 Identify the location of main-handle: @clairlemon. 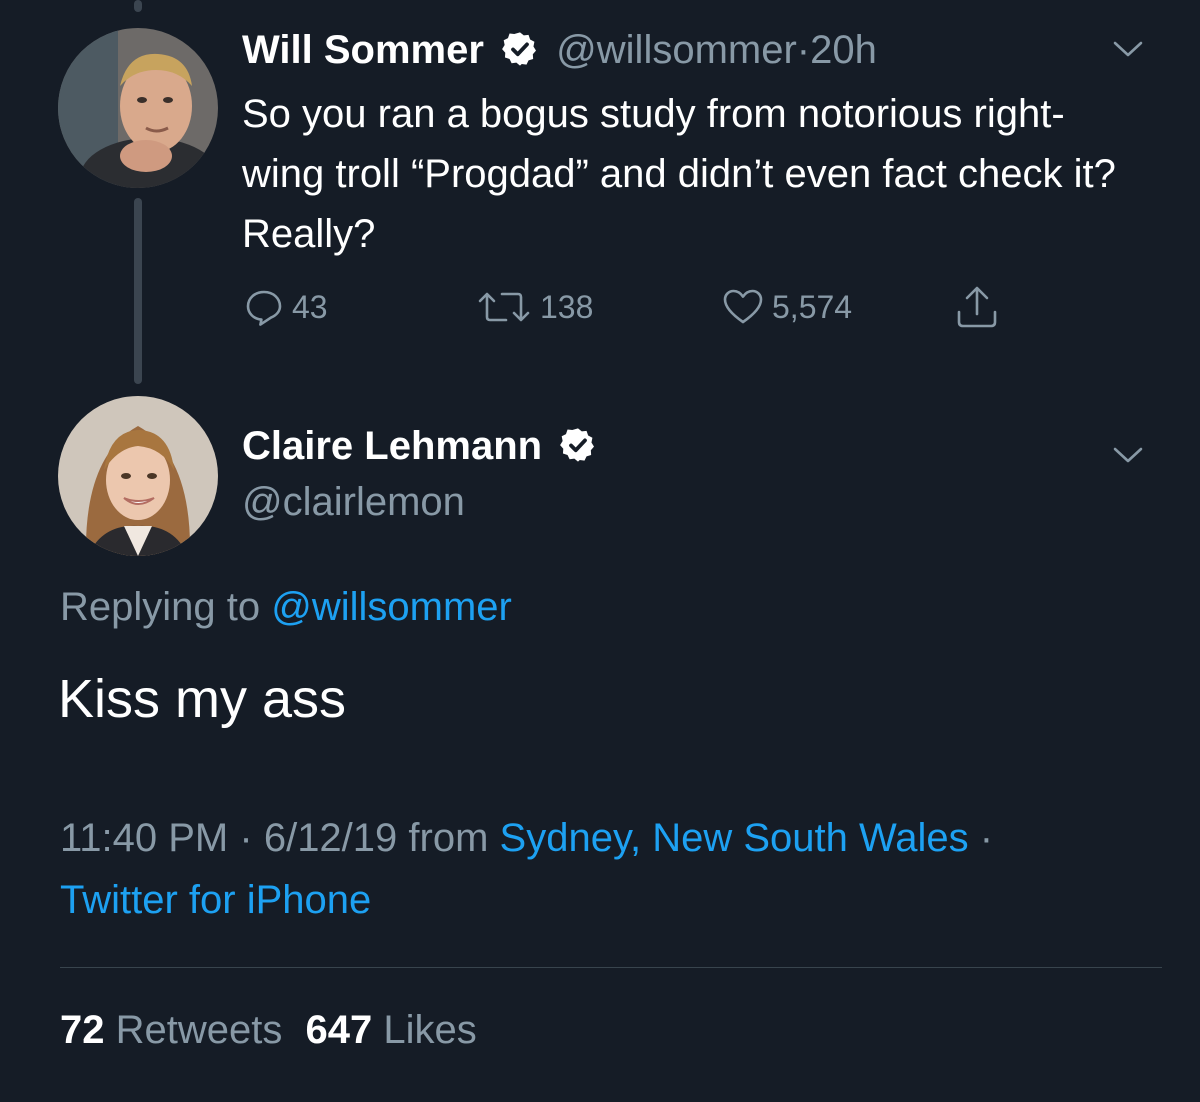
(353, 502).